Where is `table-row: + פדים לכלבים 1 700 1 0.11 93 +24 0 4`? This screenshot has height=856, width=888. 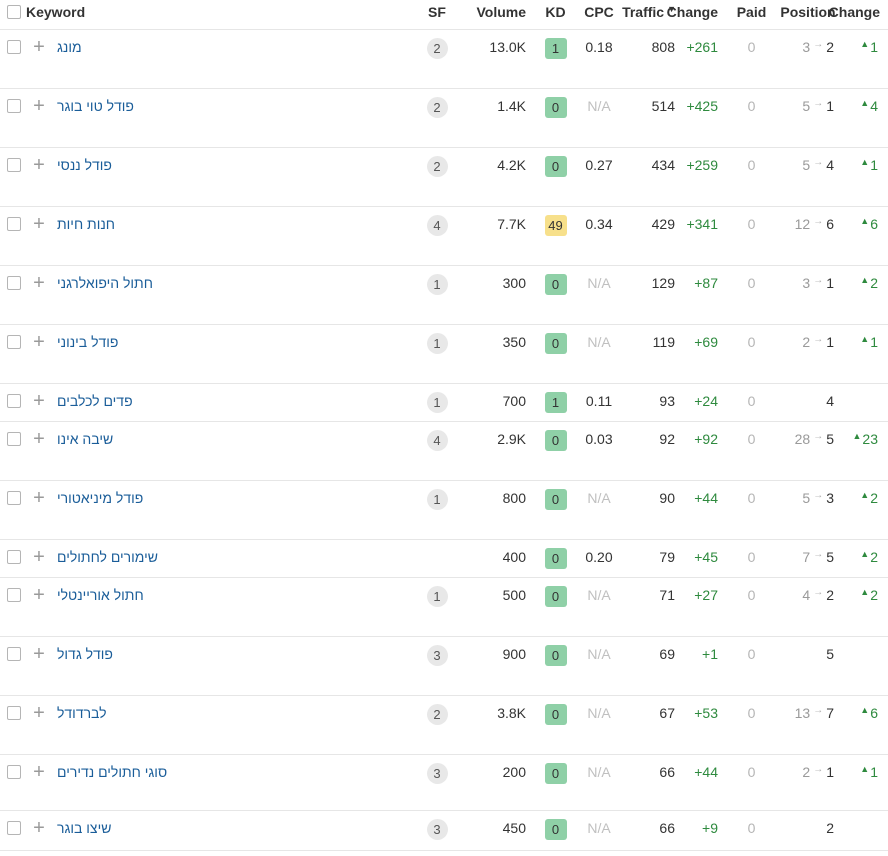 table-row: + פדים לכלבים 1 700 1 0.11 93 +24 0 4 is located at coordinates (444, 403).